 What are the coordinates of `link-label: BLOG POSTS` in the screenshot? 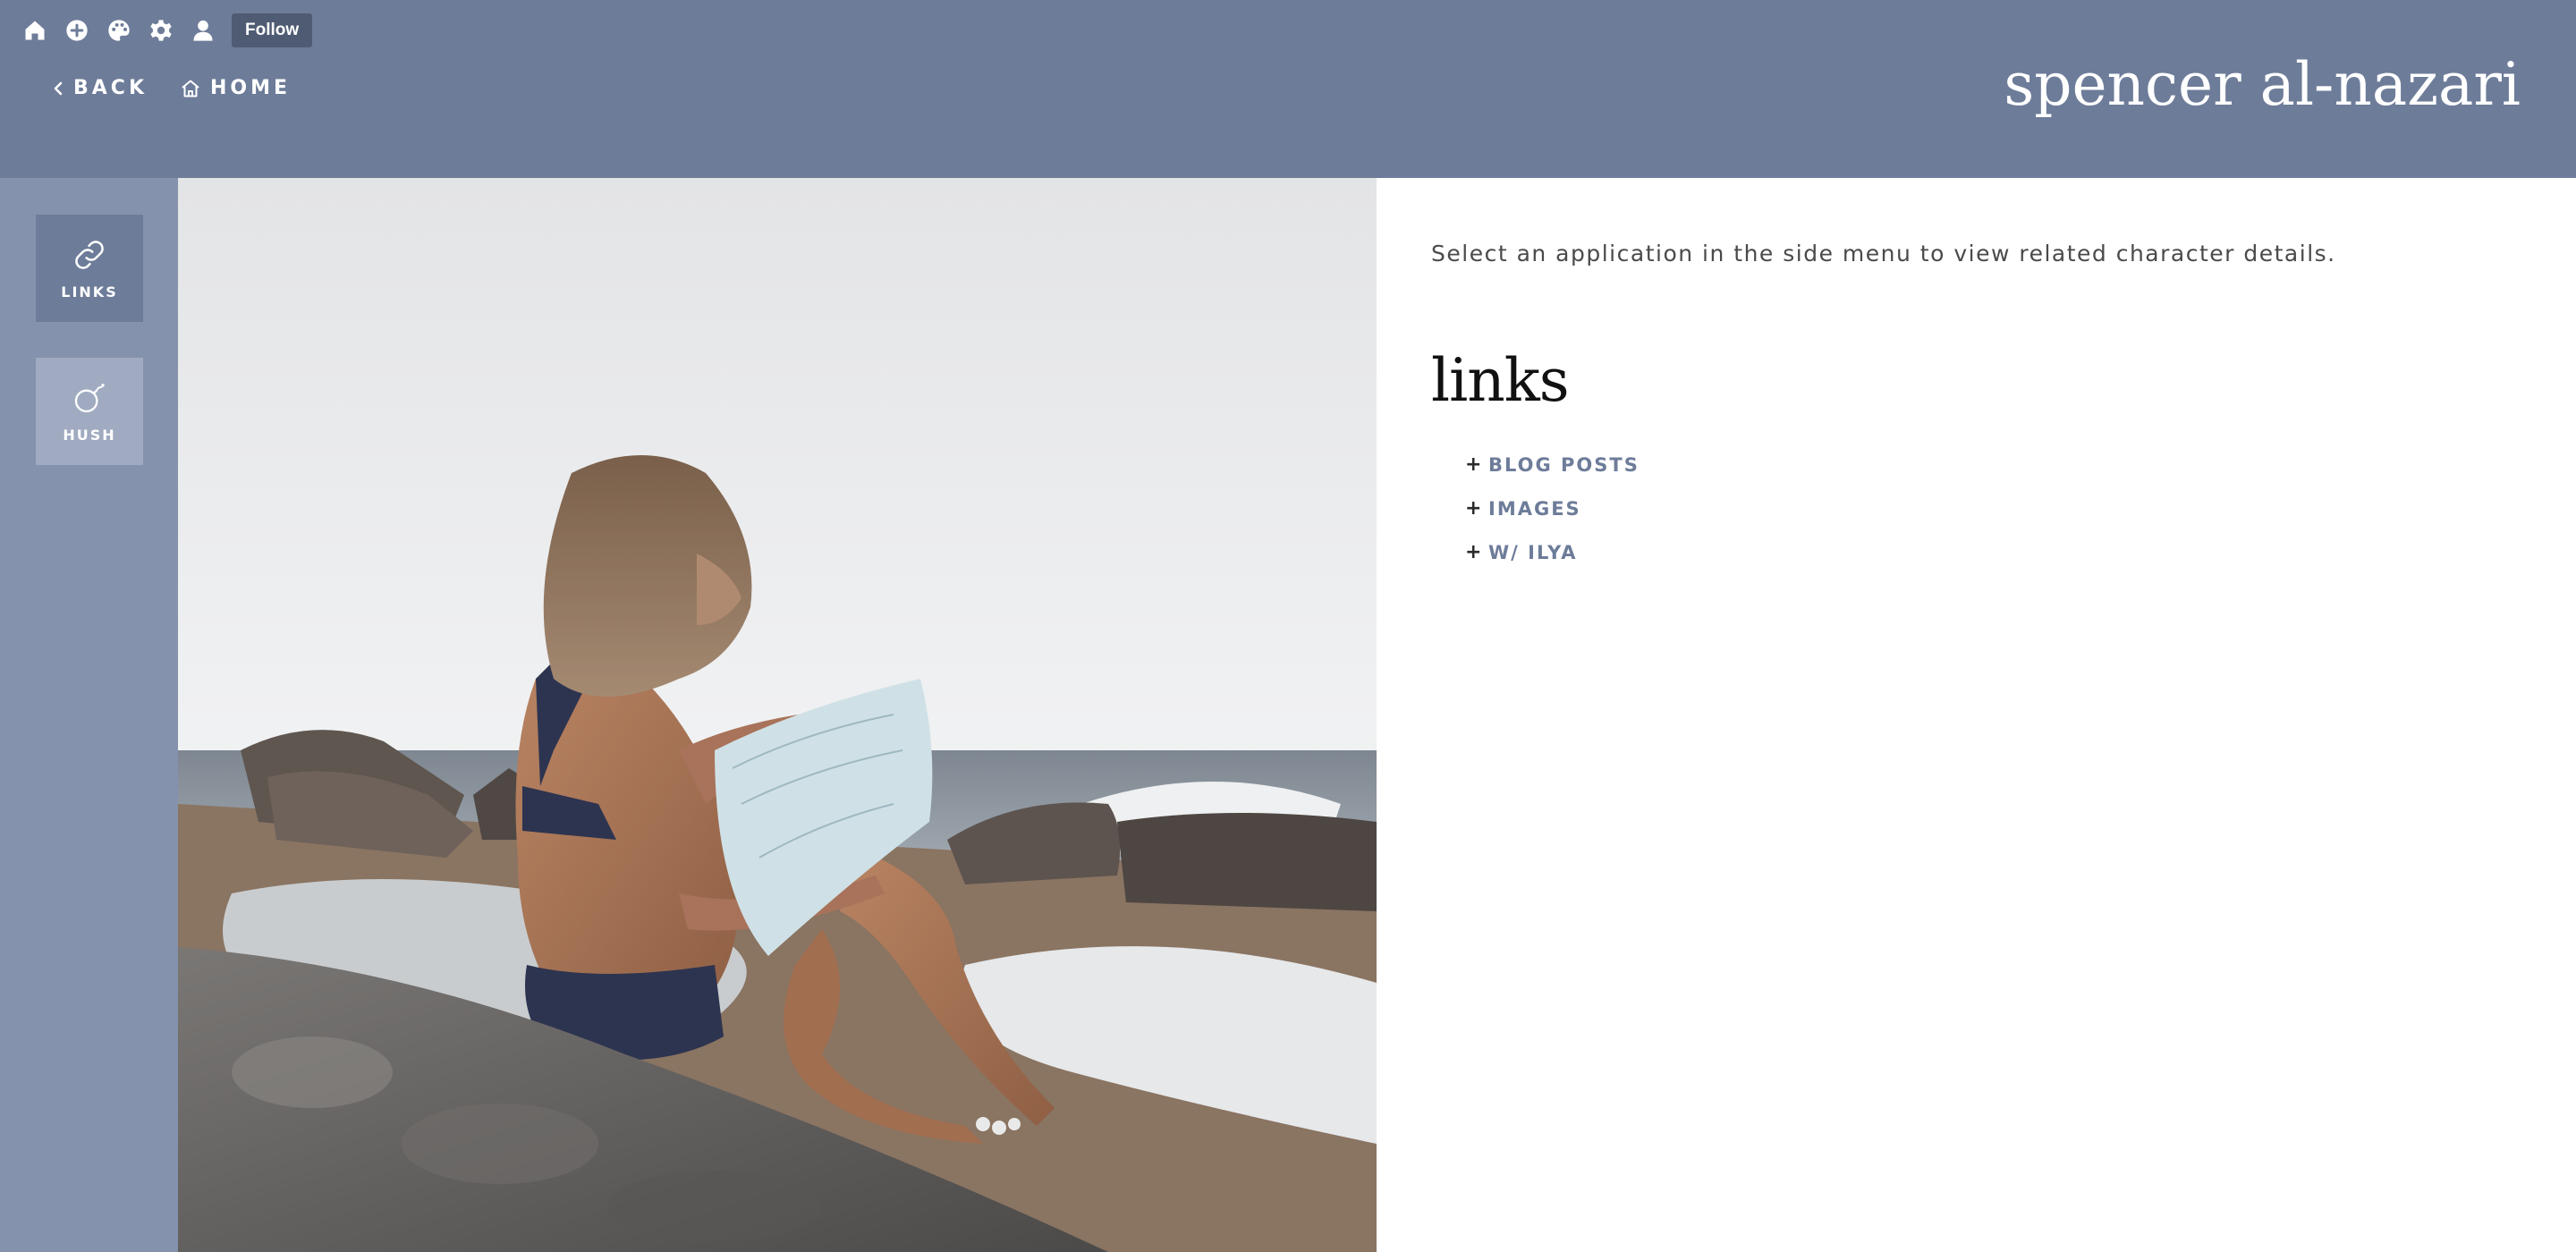 It's located at (1564, 465).